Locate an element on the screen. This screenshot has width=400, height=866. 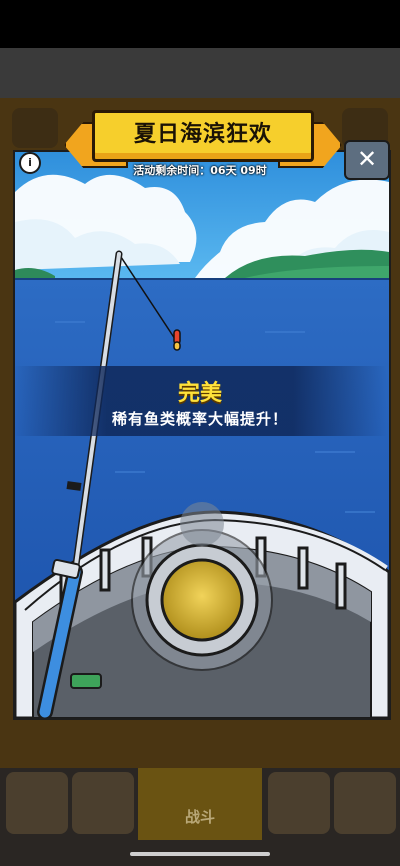
nav-item-shop is located at coordinates (37, 803).